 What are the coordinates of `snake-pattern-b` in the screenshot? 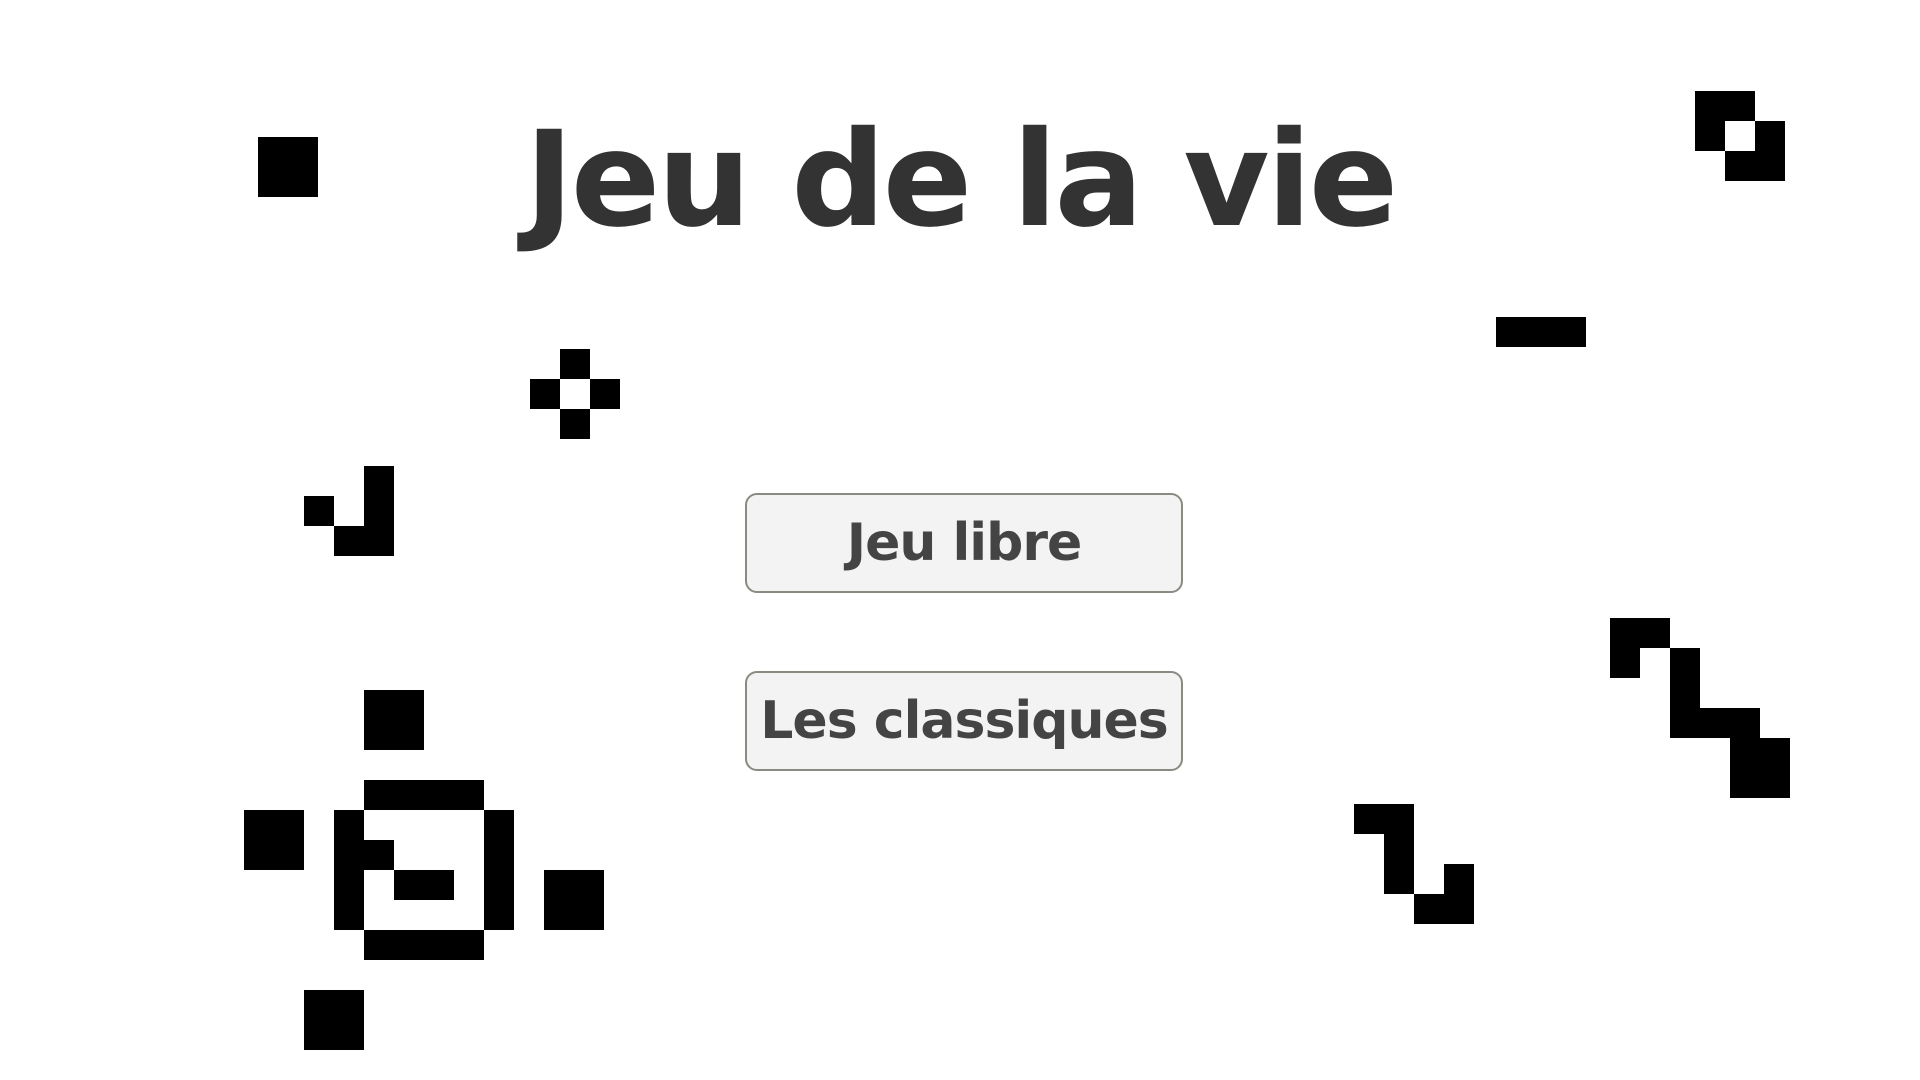 It's located at (1414, 864).